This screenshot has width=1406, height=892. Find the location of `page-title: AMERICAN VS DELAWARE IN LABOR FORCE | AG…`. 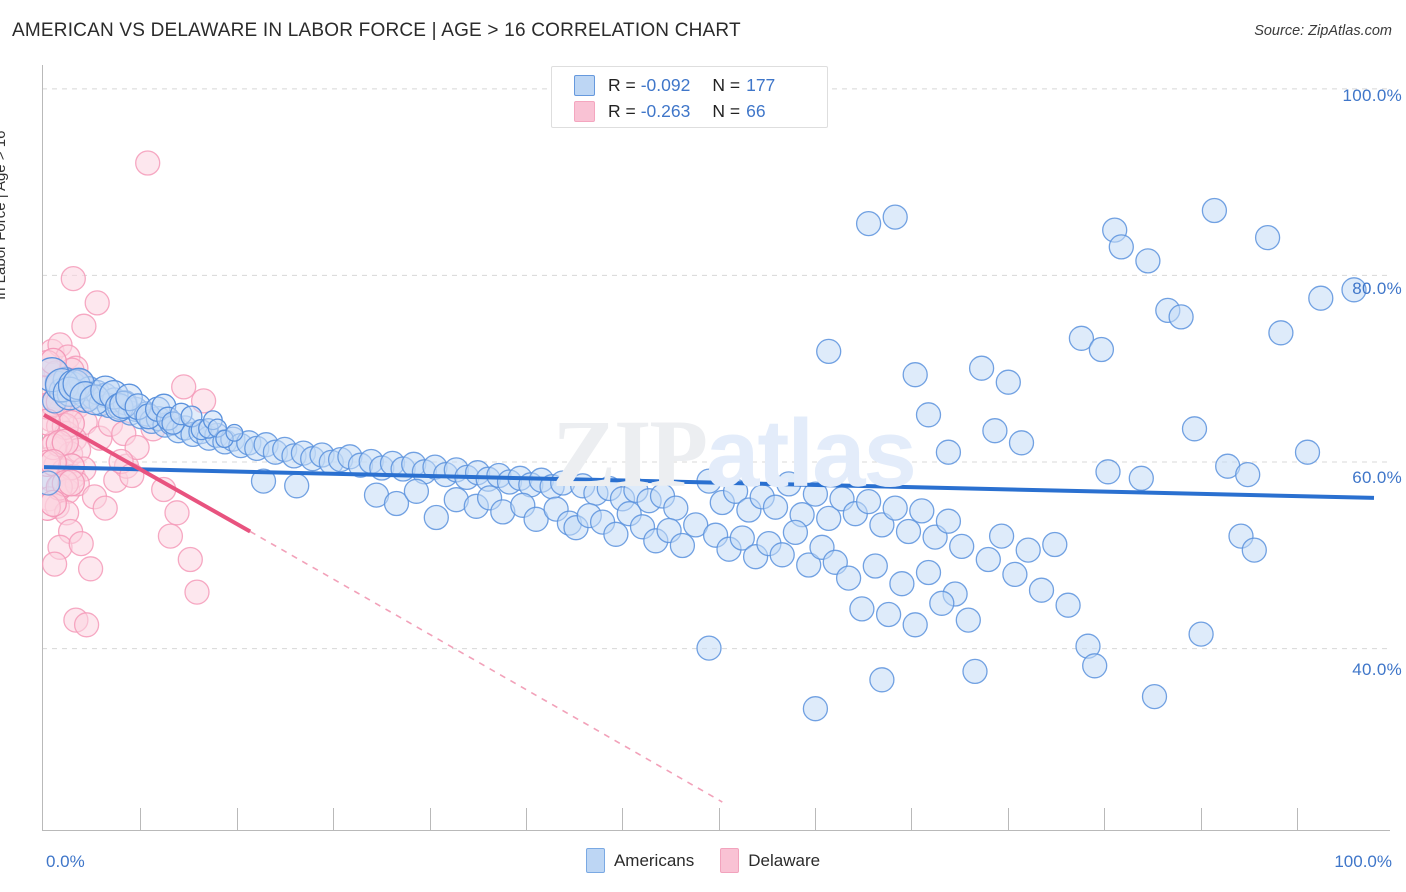

page-title: AMERICAN VS DELAWARE IN LABOR FORCE | AG… is located at coordinates (376, 30).